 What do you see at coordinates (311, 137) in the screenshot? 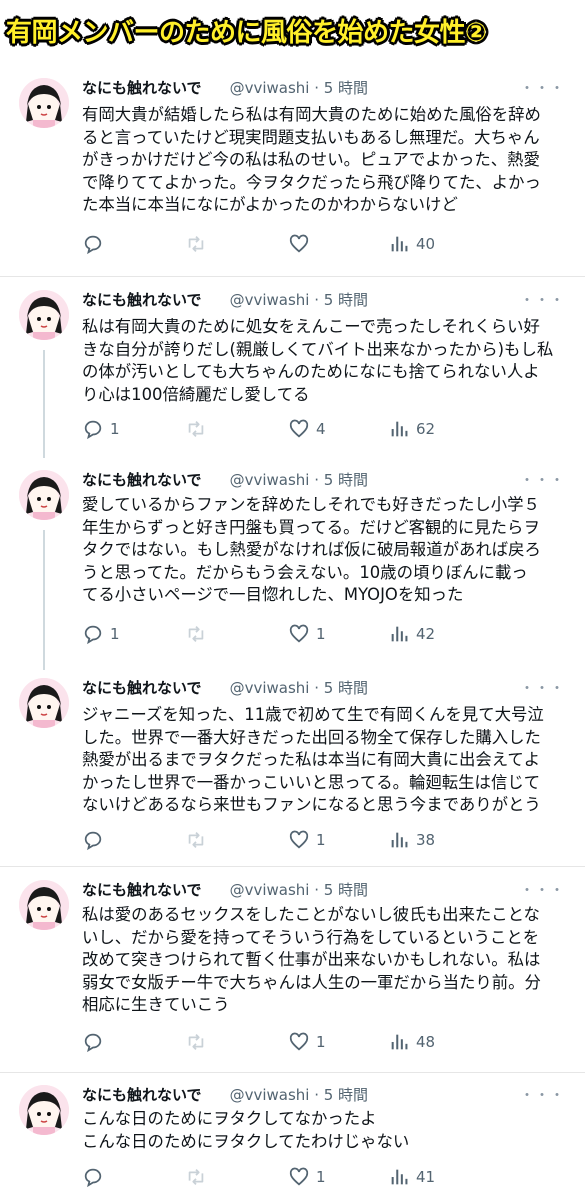
I see `tweet-text-line: ると言っていたけど現実問題支払いもあるし無理だ。大ちゃん` at bounding box center [311, 137].